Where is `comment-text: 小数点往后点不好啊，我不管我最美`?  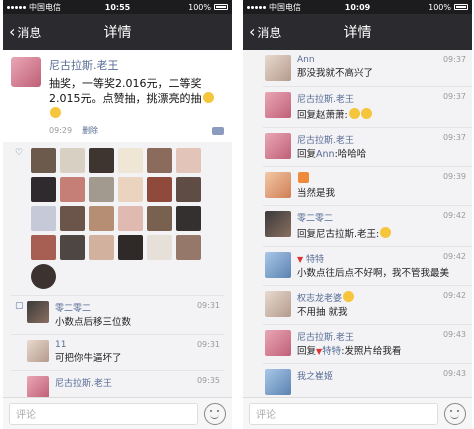 comment-text: 小数点往后点不好啊，我不管我最美 is located at coordinates (373, 273).